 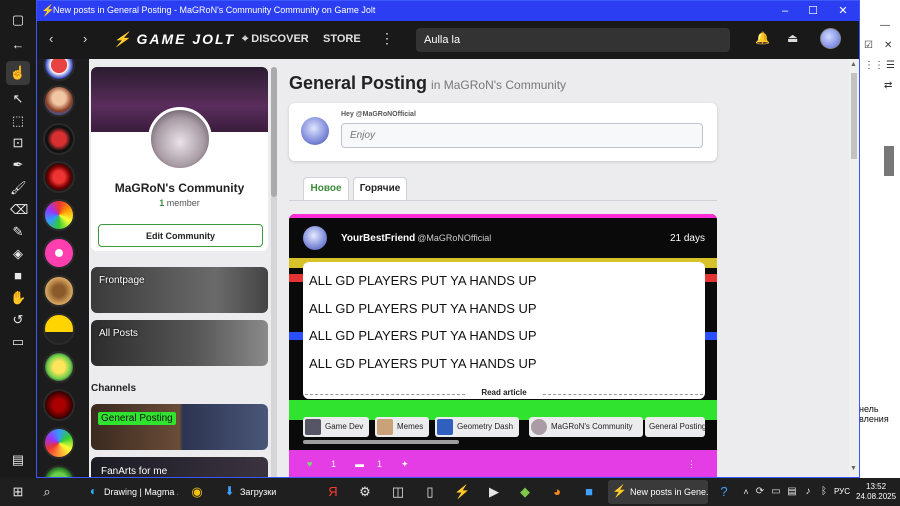 I want to click on maximize-button: ☐, so click(x=813, y=11).